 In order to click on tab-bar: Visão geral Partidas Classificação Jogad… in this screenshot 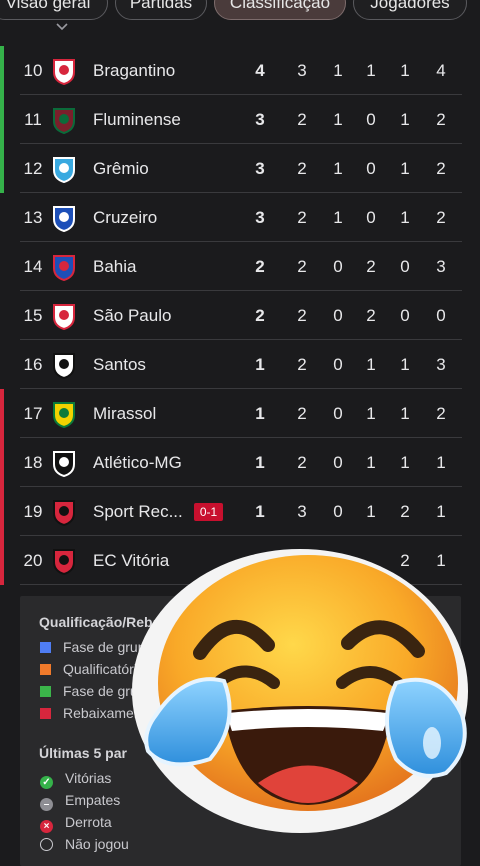, I will do `click(240, 12)`.